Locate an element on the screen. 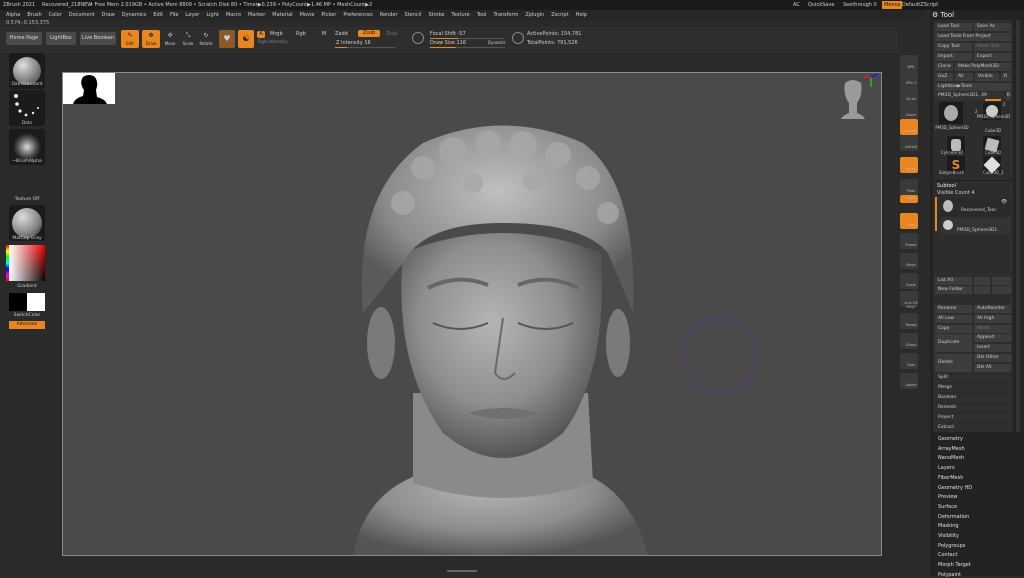  arrow-up-icon is located at coordinates (982, 281).